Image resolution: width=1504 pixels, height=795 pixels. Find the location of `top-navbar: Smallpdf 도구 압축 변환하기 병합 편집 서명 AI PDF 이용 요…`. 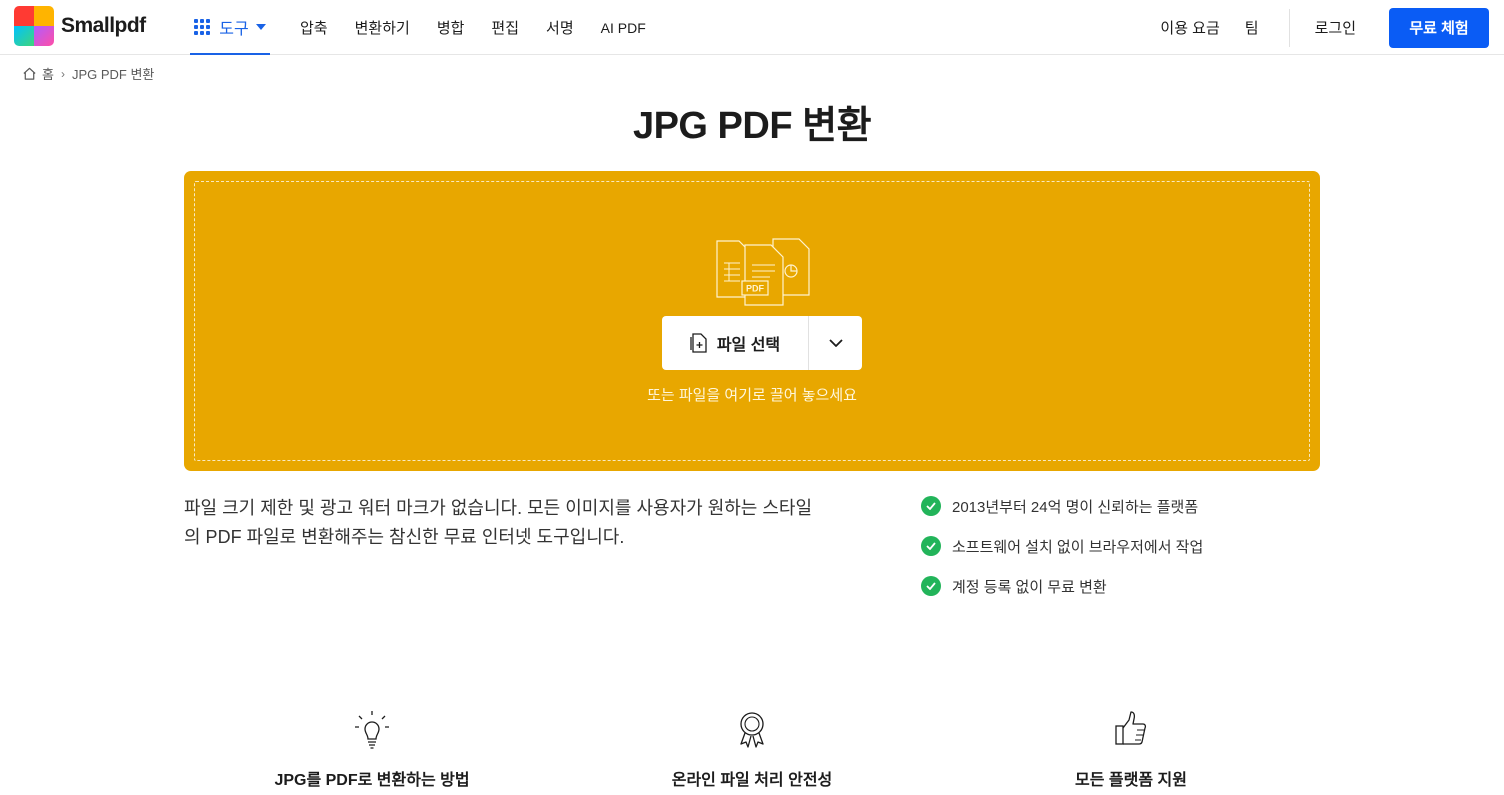

top-navbar: Smallpdf 도구 압축 변환하기 병합 편집 서명 AI PDF 이용 요… is located at coordinates (752, 27).